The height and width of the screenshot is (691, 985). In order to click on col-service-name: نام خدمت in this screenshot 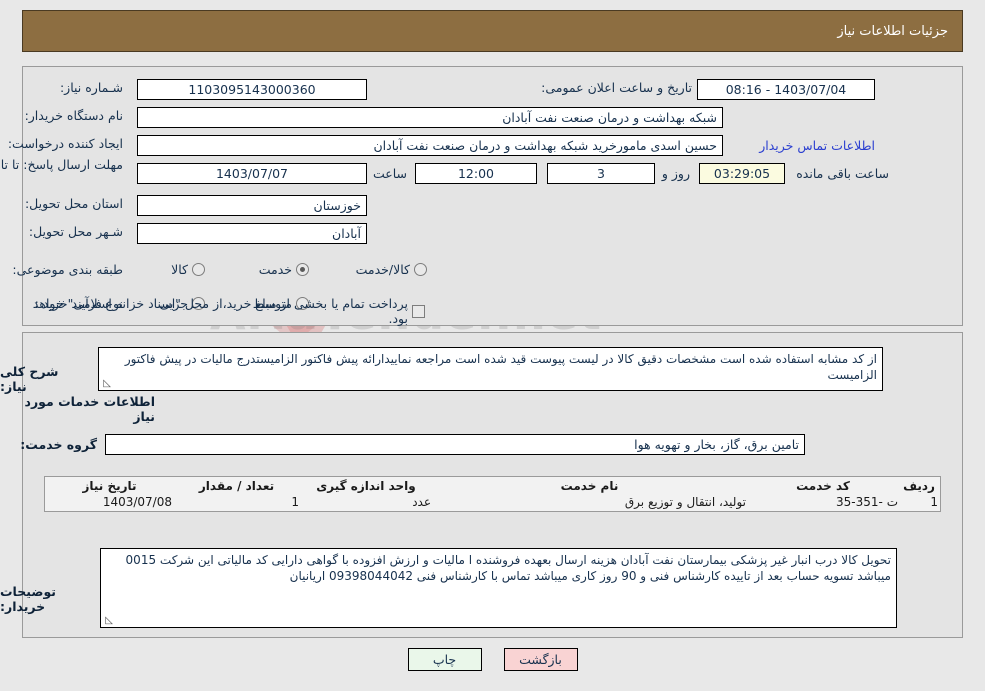, I will do `click(589, 486)`.